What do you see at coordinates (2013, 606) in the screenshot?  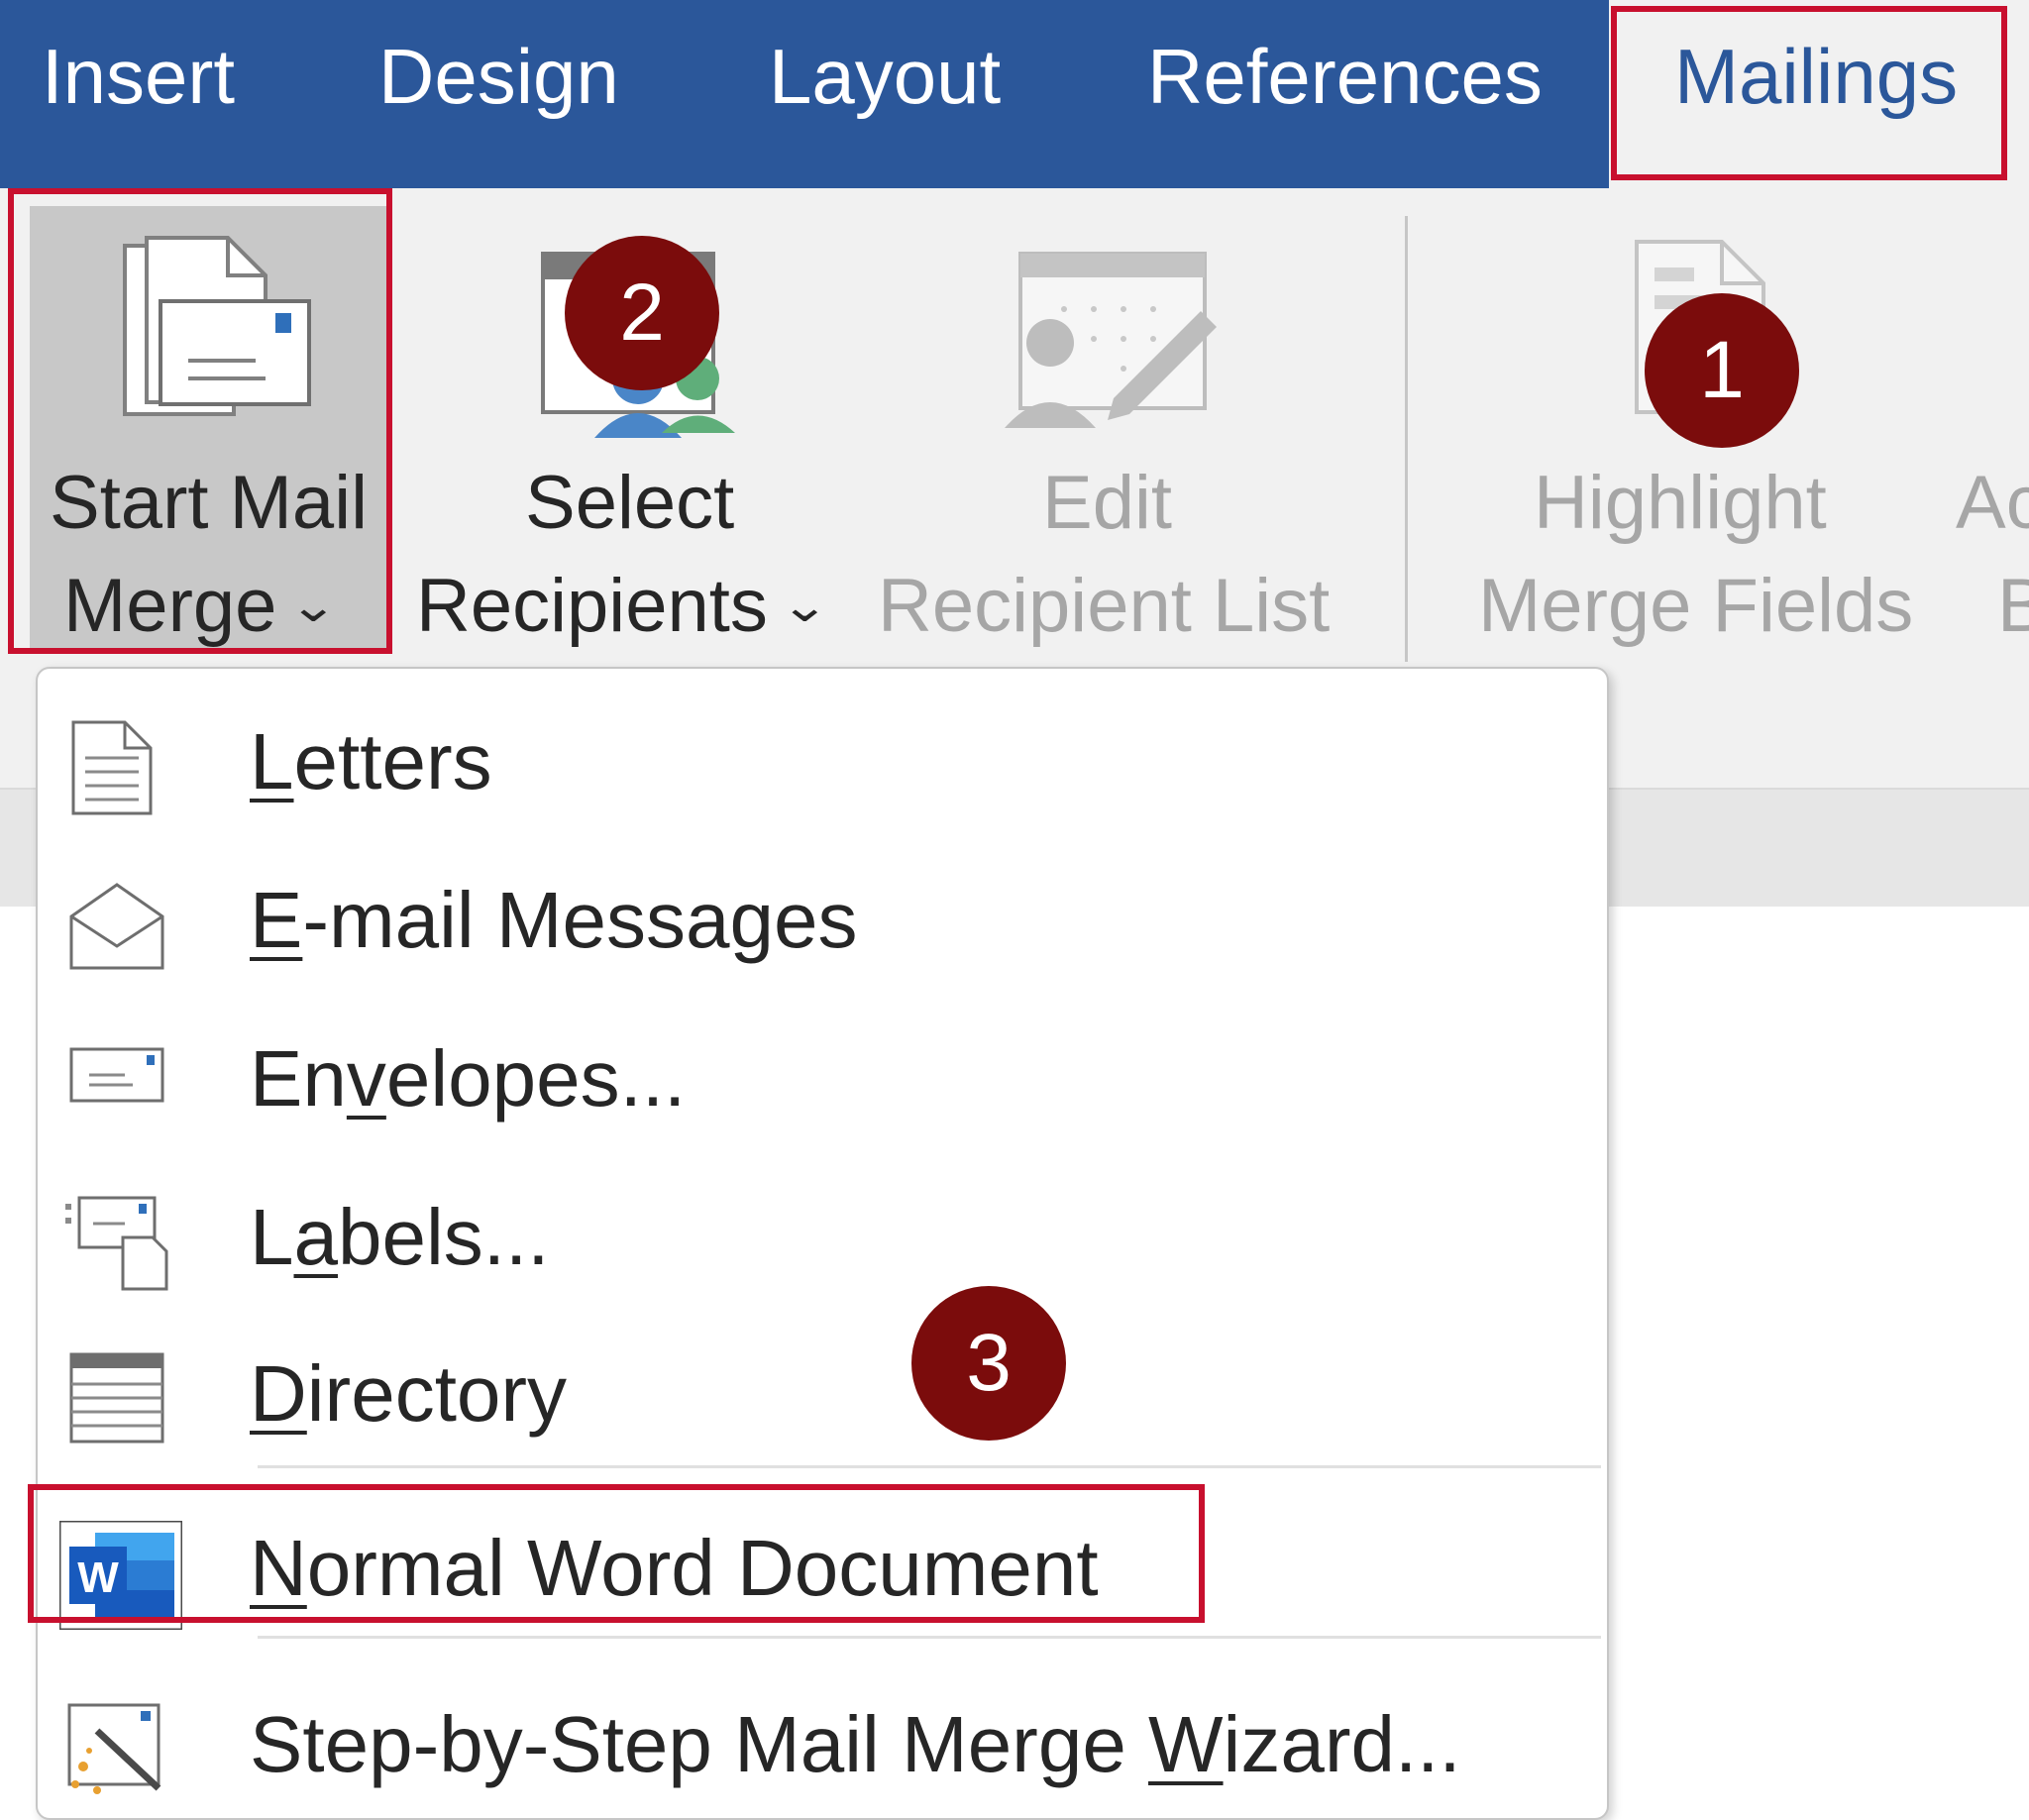 I see `address-block-line2-partial: B` at bounding box center [2013, 606].